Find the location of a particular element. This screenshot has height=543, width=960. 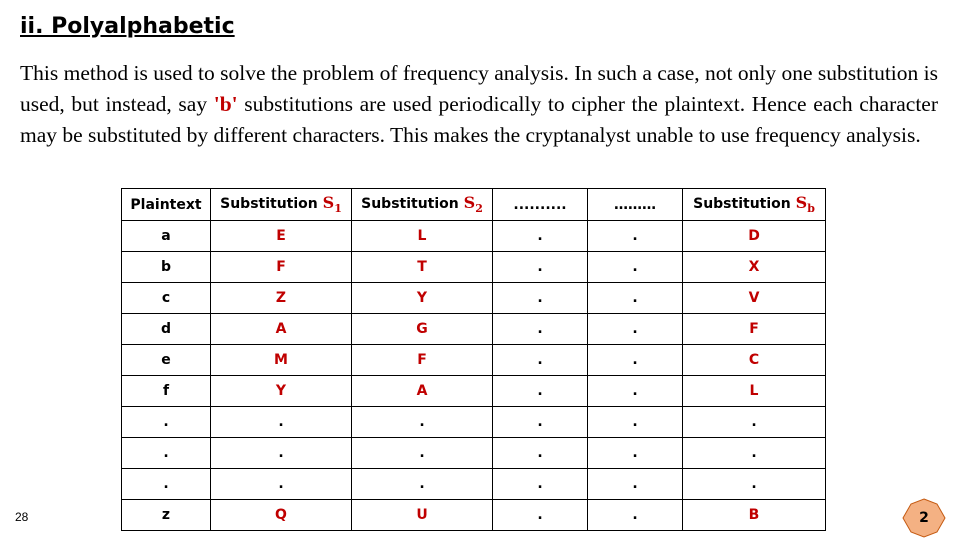

header-plaintext: Plaintext is located at coordinates (166, 204).